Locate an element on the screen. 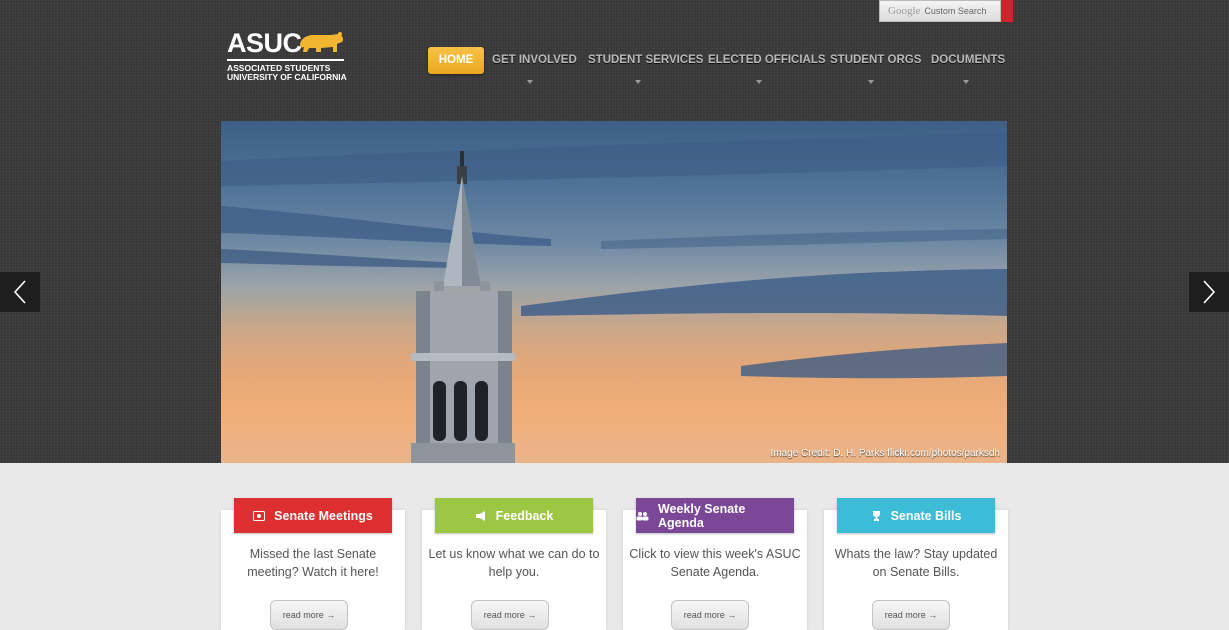 The image size is (1229, 630). nav-elected-officials: ELECTED OFFICIALS is located at coordinates (767, 60).